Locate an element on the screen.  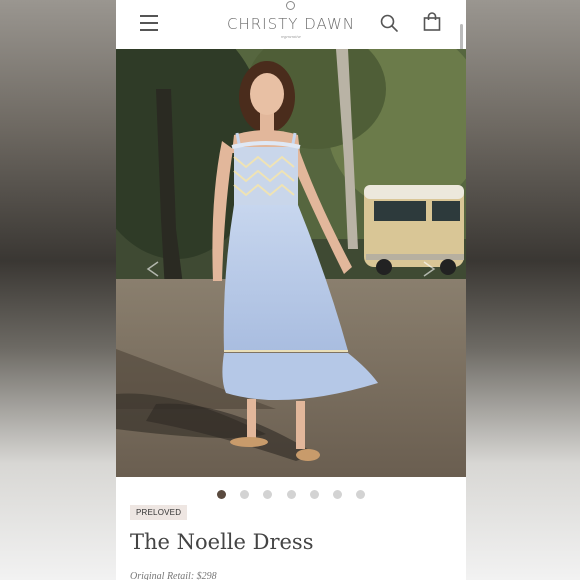
gallery-pagination is located at coordinates (291, 492).